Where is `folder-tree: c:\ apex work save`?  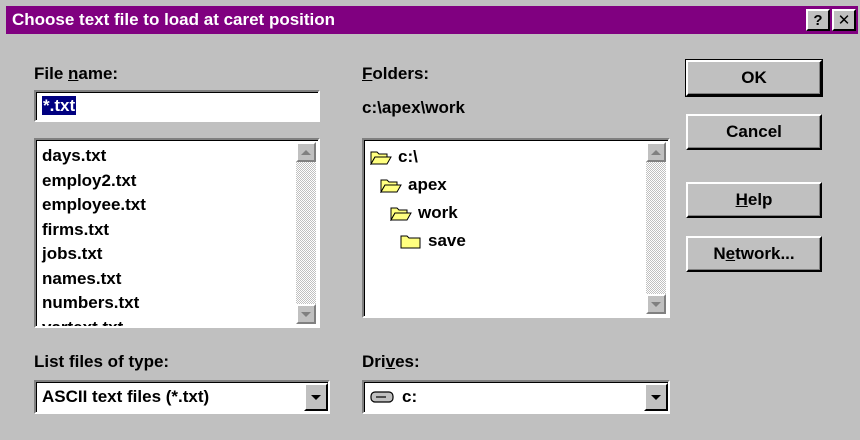
folder-tree: c:\ apex work save is located at coordinates (516, 228).